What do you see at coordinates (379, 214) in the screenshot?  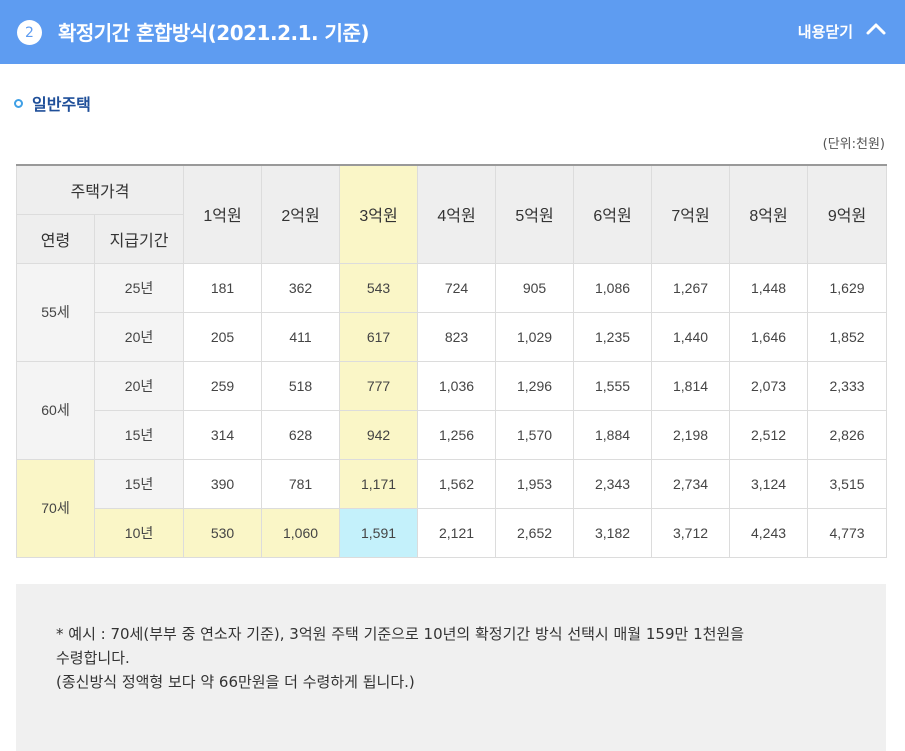 I see `price-header-highlight: 3억원` at bounding box center [379, 214].